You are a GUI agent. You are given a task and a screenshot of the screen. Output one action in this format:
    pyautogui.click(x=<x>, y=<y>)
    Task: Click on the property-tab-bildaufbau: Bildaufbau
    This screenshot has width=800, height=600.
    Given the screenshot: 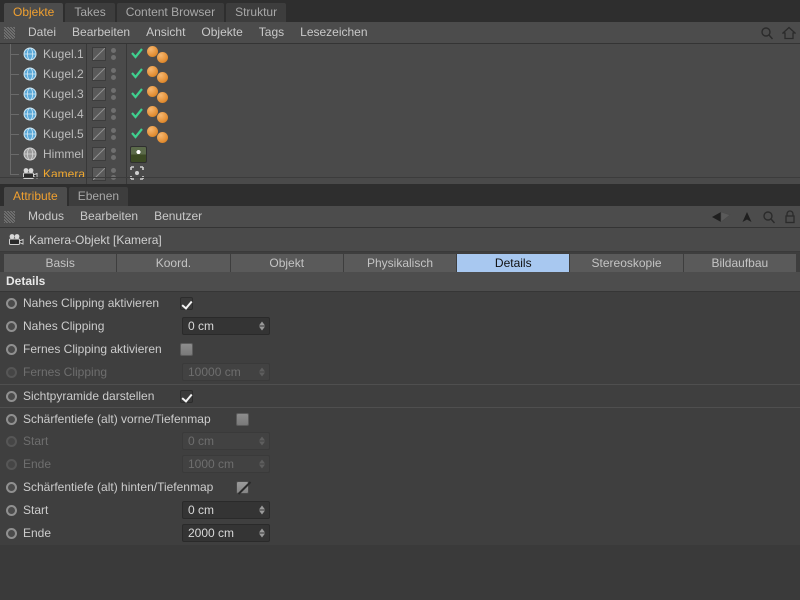 What is the action you would take?
    pyautogui.click(x=739, y=263)
    